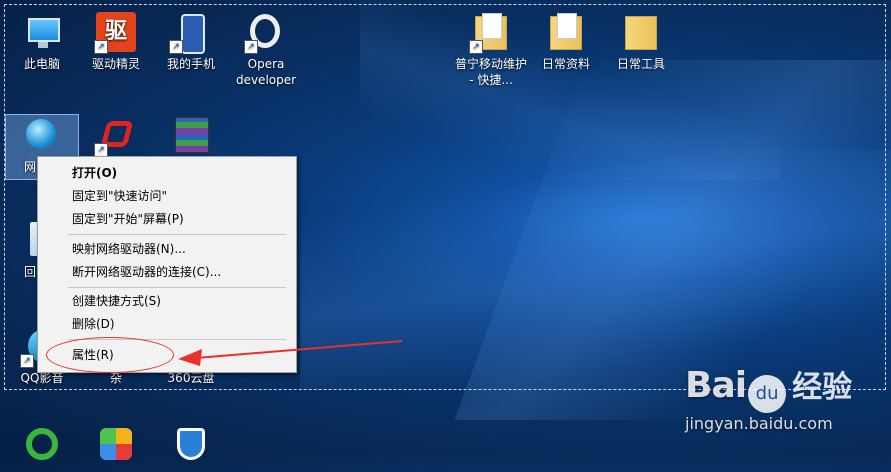  Describe the element at coordinates (759, 423) in the screenshot. I see `watermark-url: jingyan.baidu.com` at that location.